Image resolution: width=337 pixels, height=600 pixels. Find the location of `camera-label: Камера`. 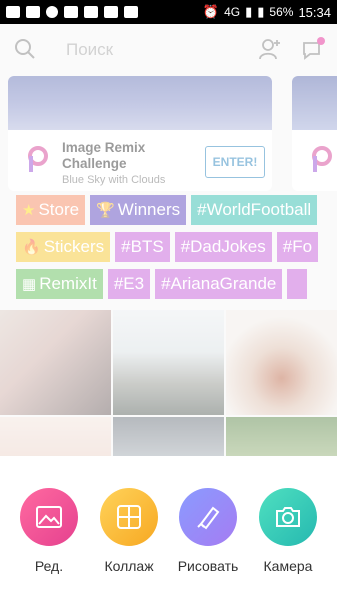

camera-label: Камера is located at coordinates (288, 566).